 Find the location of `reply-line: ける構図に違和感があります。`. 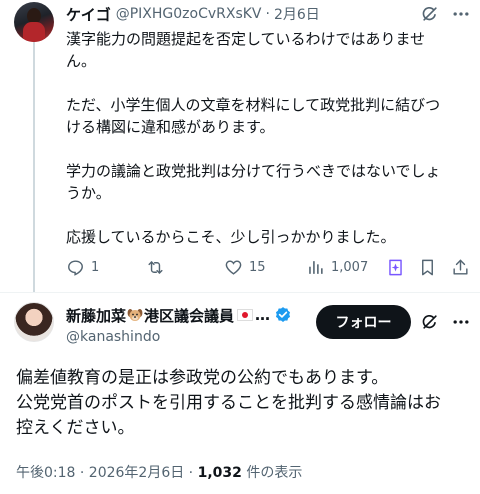

reply-line: ける構図に違和感があります。 is located at coordinates (170, 127).